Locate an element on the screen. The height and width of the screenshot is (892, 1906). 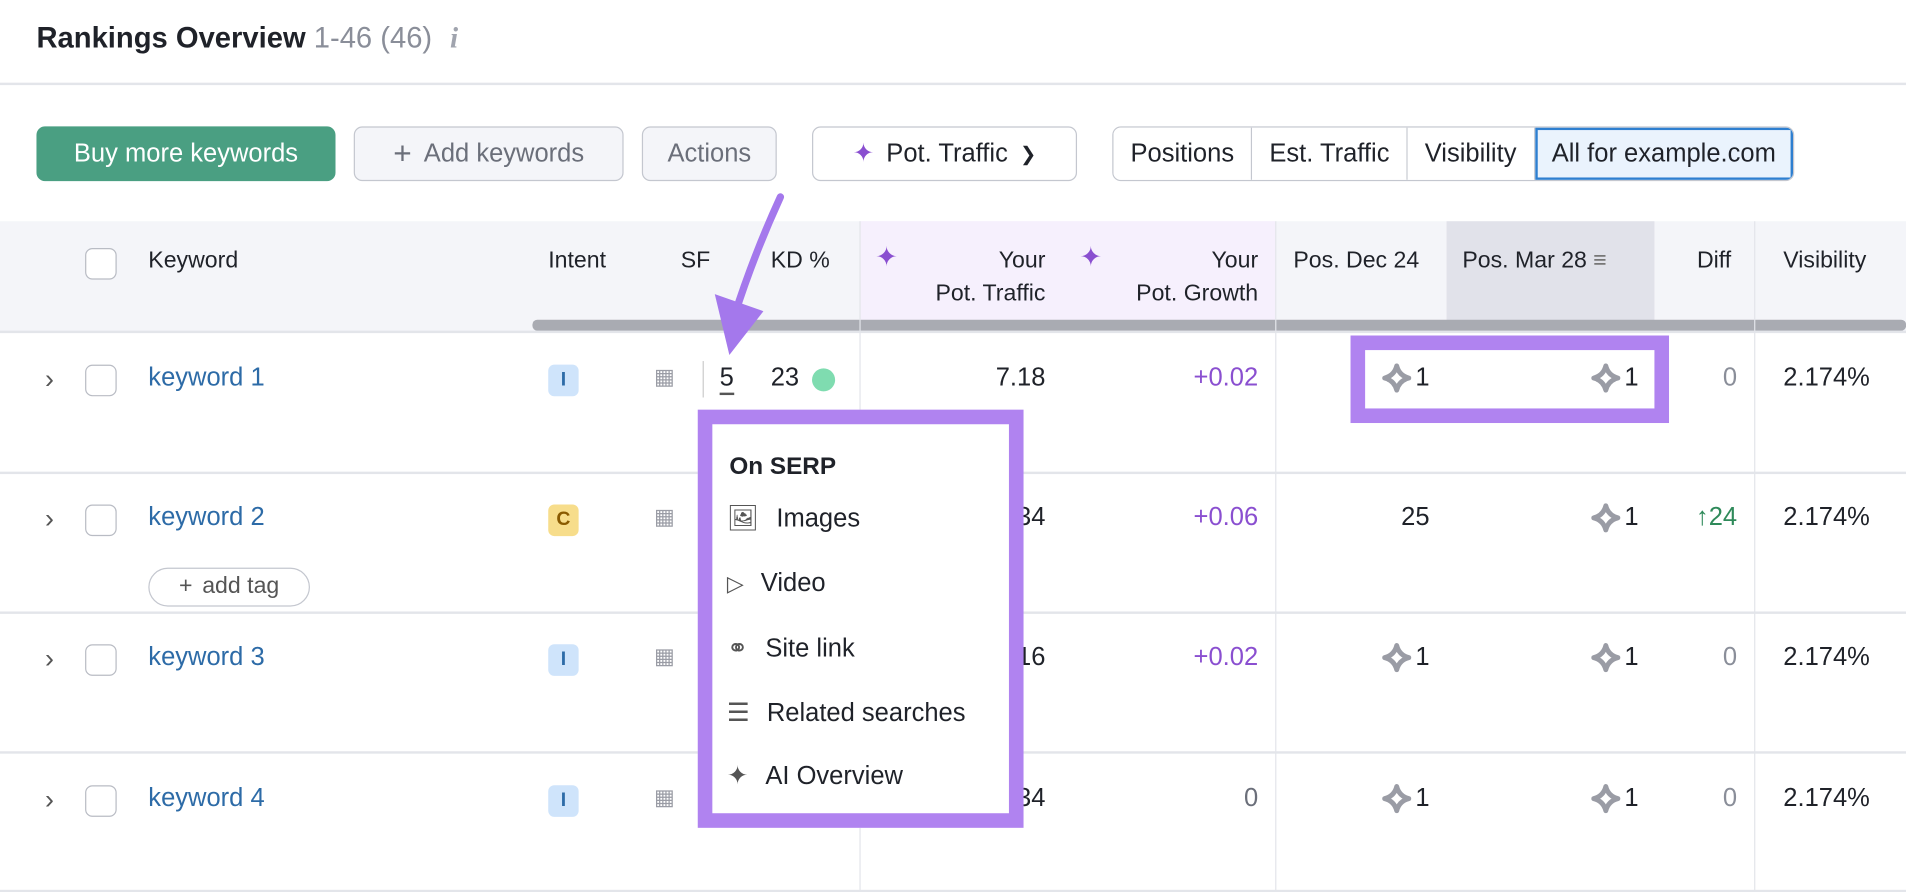
pot-traffic-dropdown: ✦ Pot. Traffic ❯ is located at coordinates (945, 154).